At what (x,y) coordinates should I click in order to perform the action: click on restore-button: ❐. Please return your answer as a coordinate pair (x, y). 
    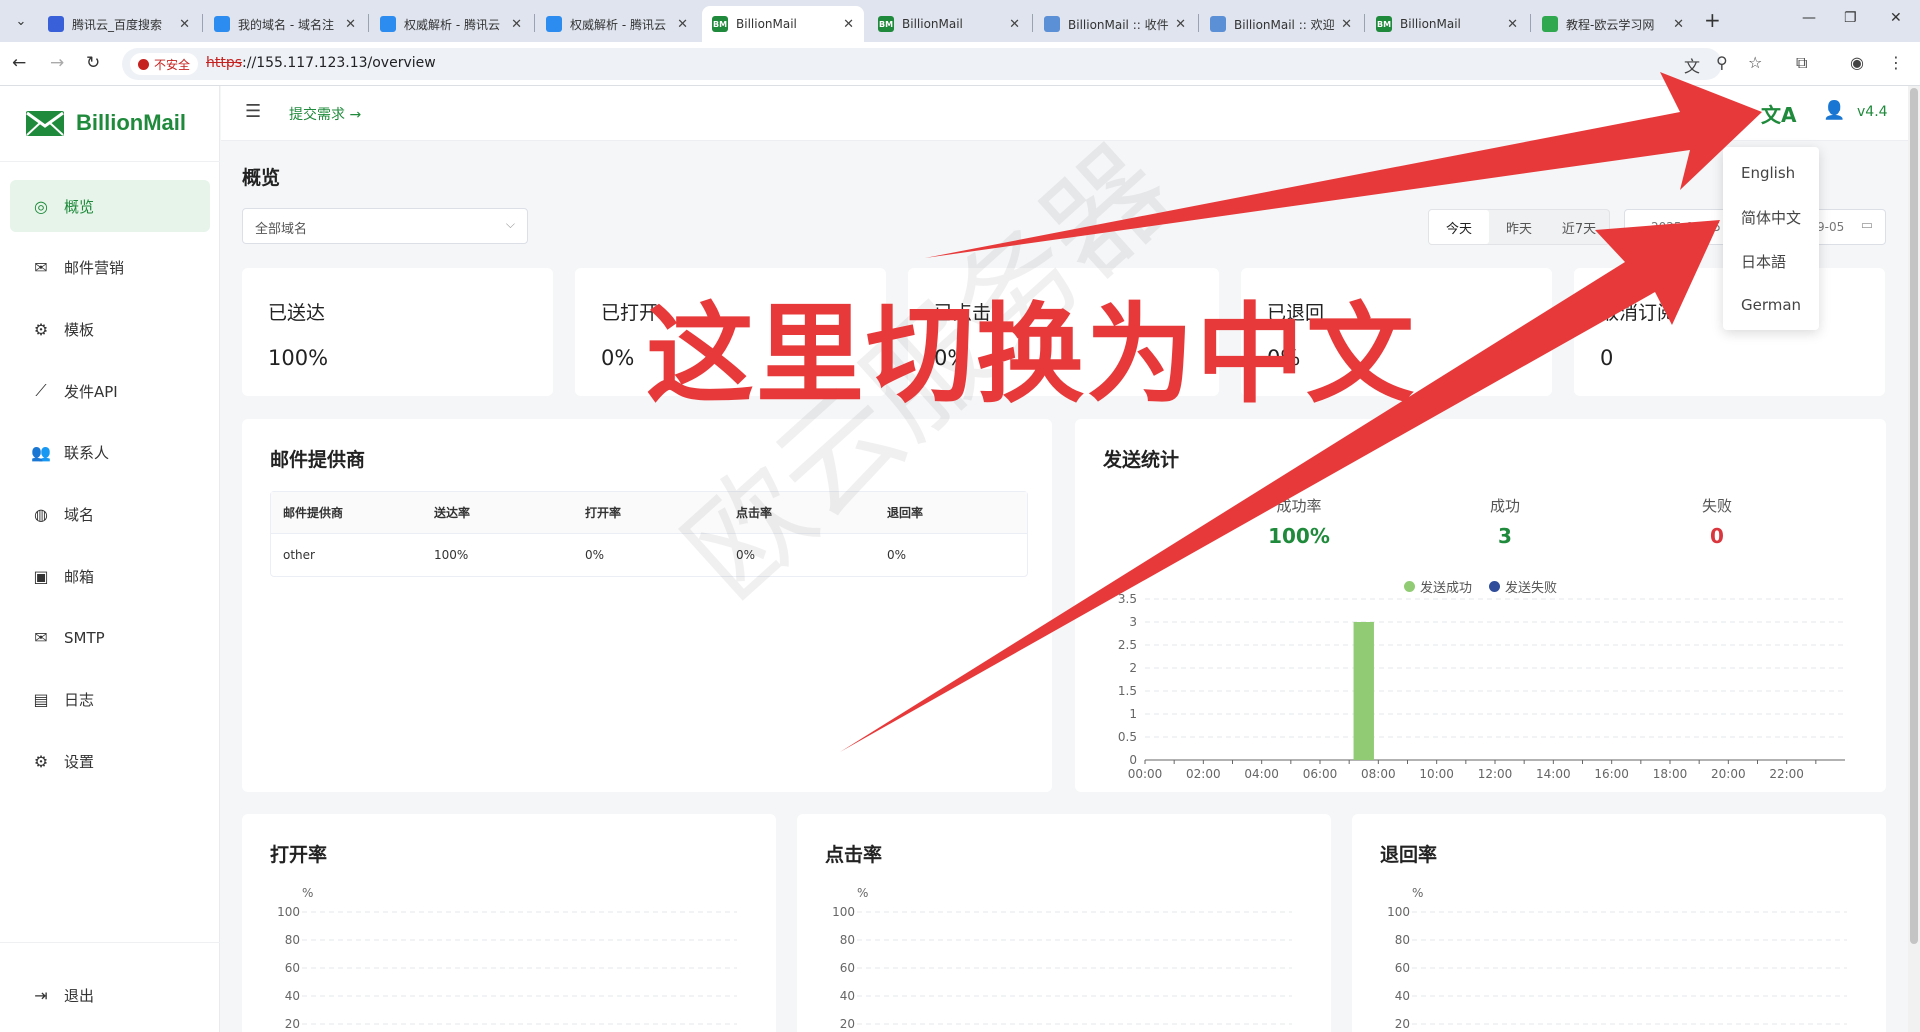
    Looking at the image, I should click on (1850, 18).